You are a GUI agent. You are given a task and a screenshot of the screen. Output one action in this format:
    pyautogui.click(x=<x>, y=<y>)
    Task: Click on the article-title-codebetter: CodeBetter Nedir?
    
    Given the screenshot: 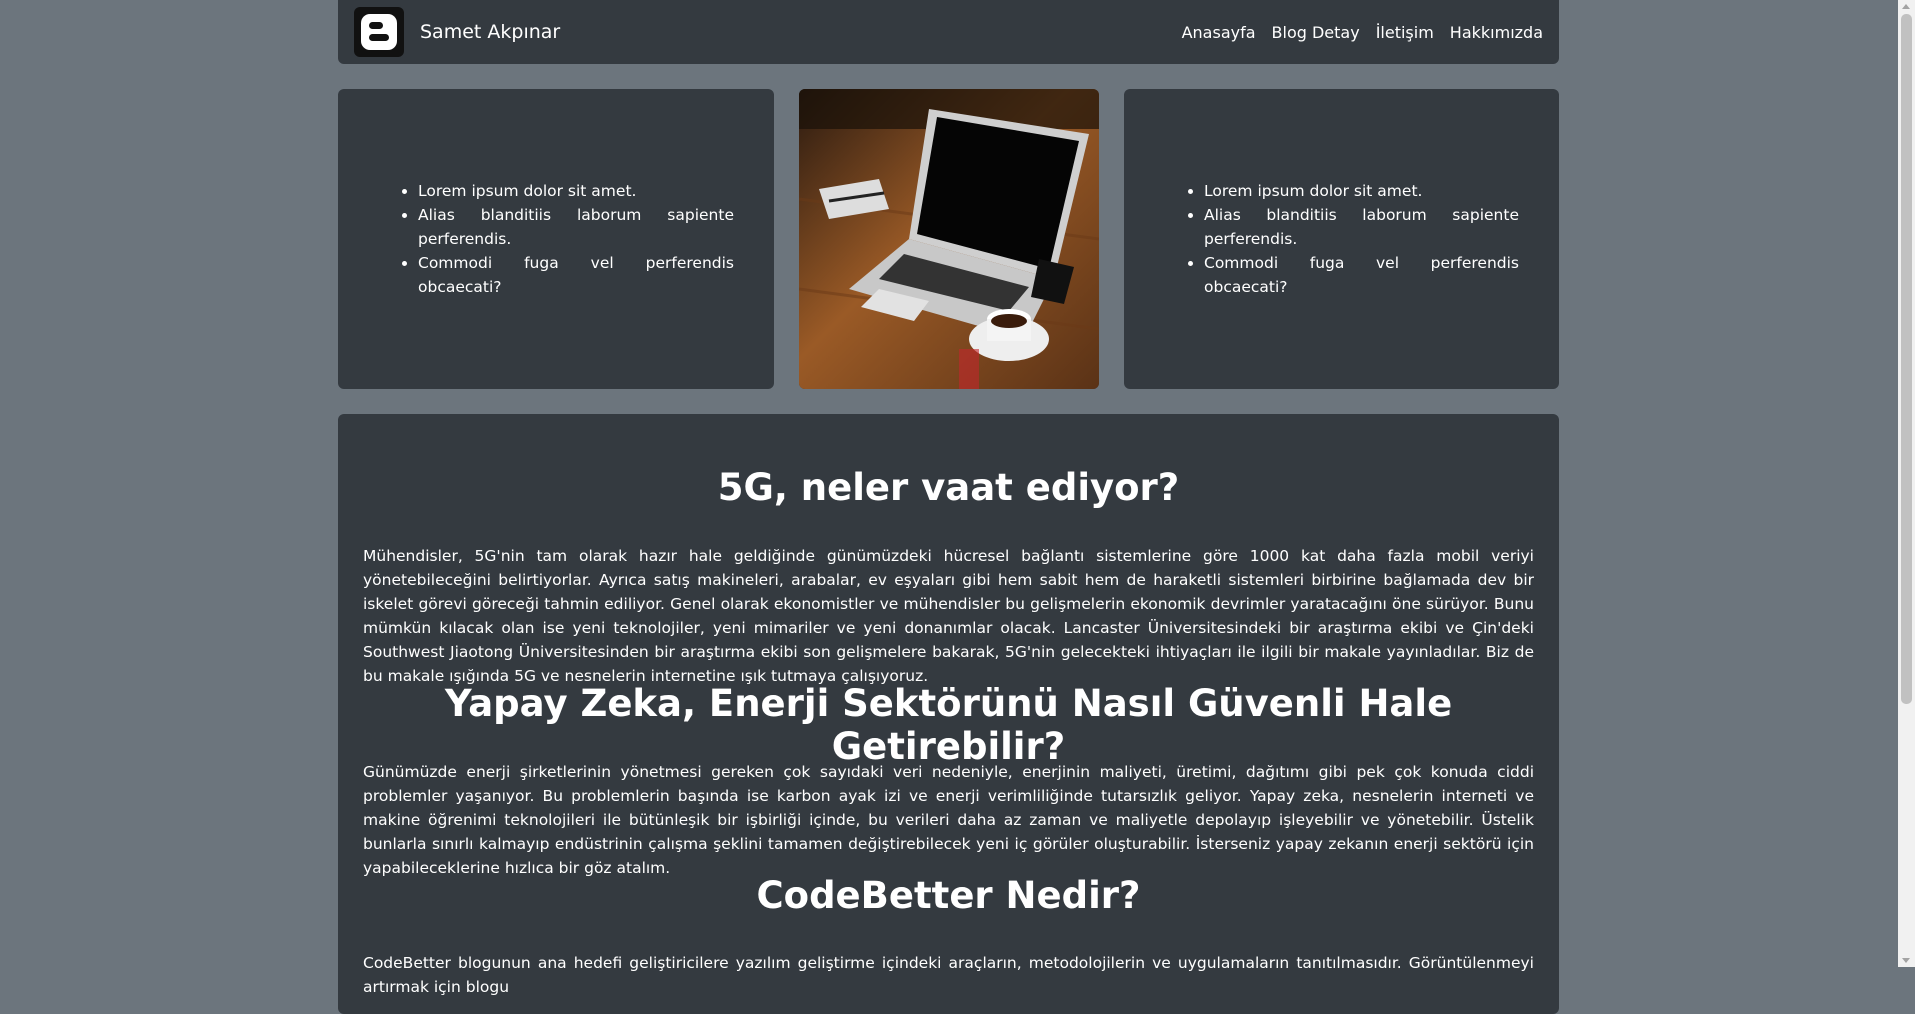 What is the action you would take?
    pyautogui.click(x=948, y=895)
    